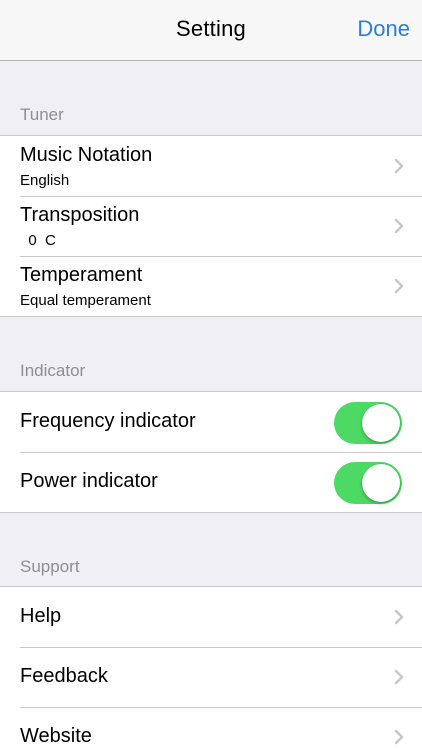 Image resolution: width=422 pixels, height=750 pixels. What do you see at coordinates (211, 677) in the screenshot?
I see `feedback-row: Feedback` at bounding box center [211, 677].